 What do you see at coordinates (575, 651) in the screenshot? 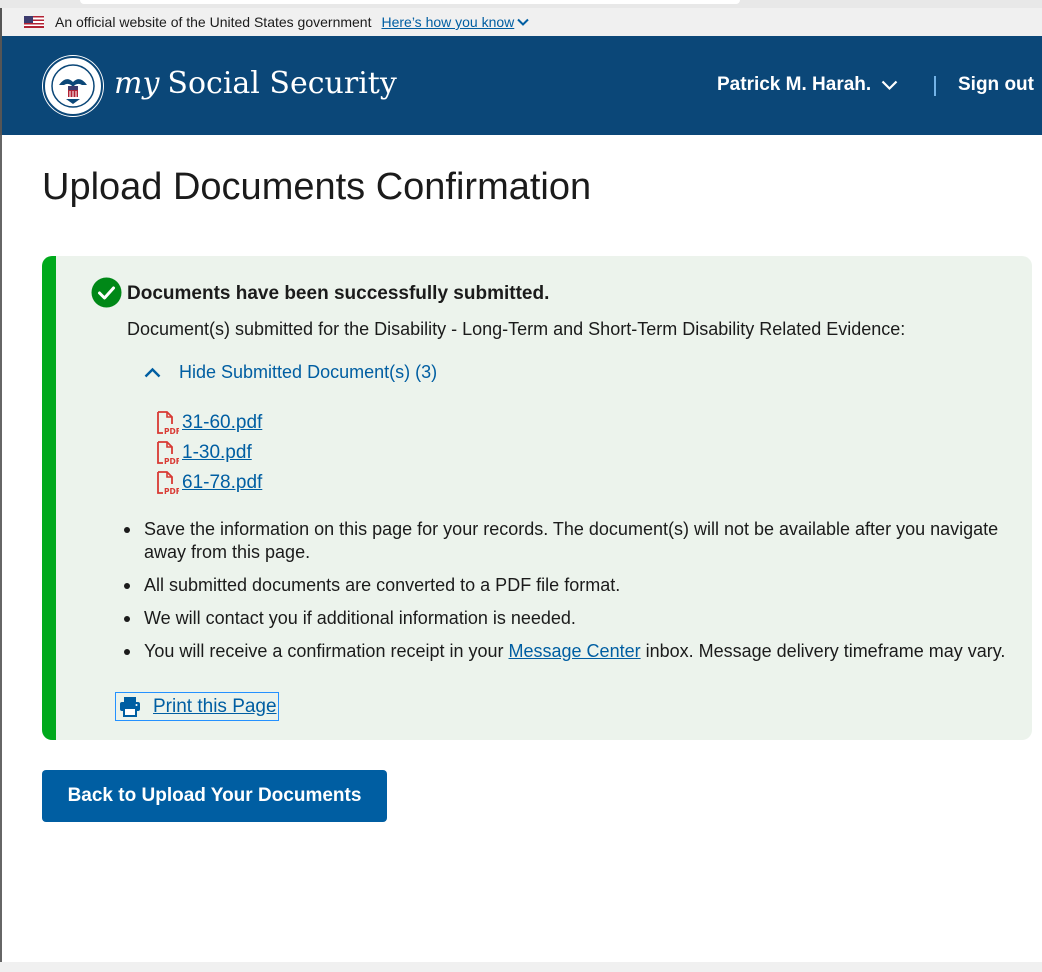
I see `message-center-link: Message Center` at bounding box center [575, 651].